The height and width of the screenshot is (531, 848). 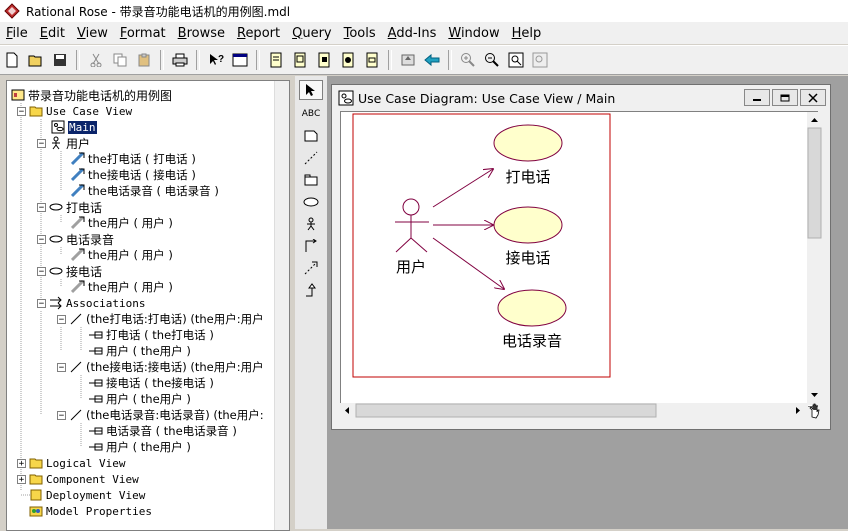 I want to click on pan-hand-icon, so click(x=816, y=411).